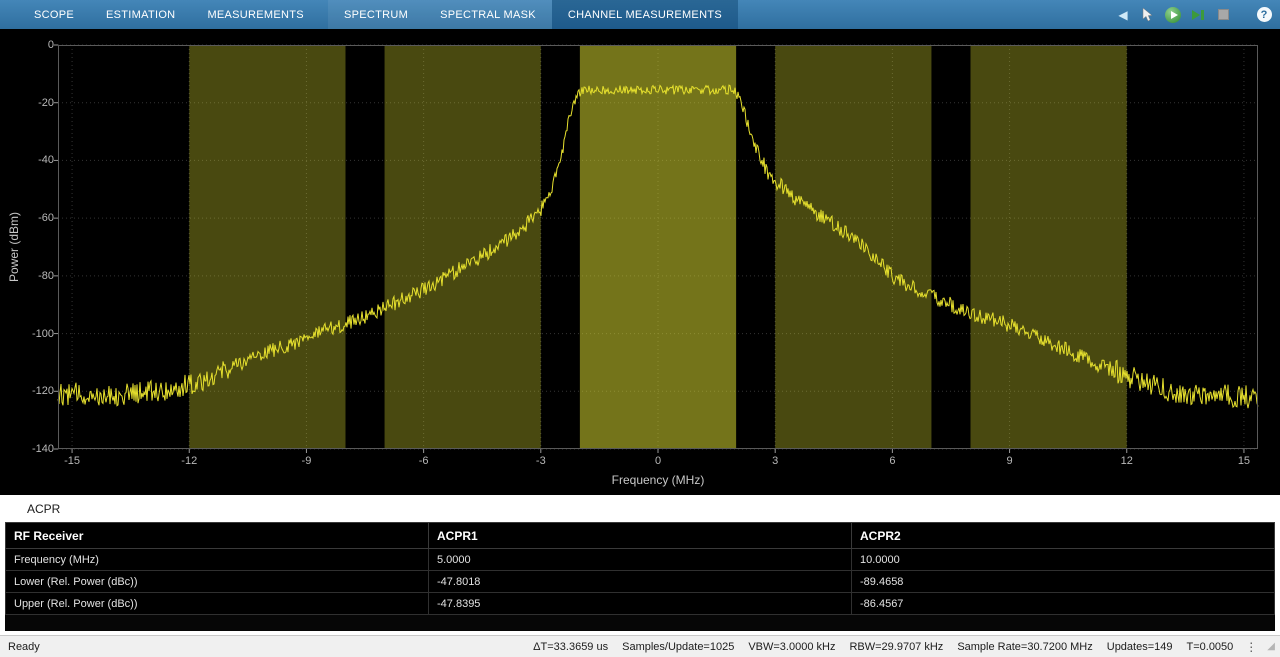 The height and width of the screenshot is (657, 1280). I want to click on playback-controls: ◀ ?, so click(1193, 14).